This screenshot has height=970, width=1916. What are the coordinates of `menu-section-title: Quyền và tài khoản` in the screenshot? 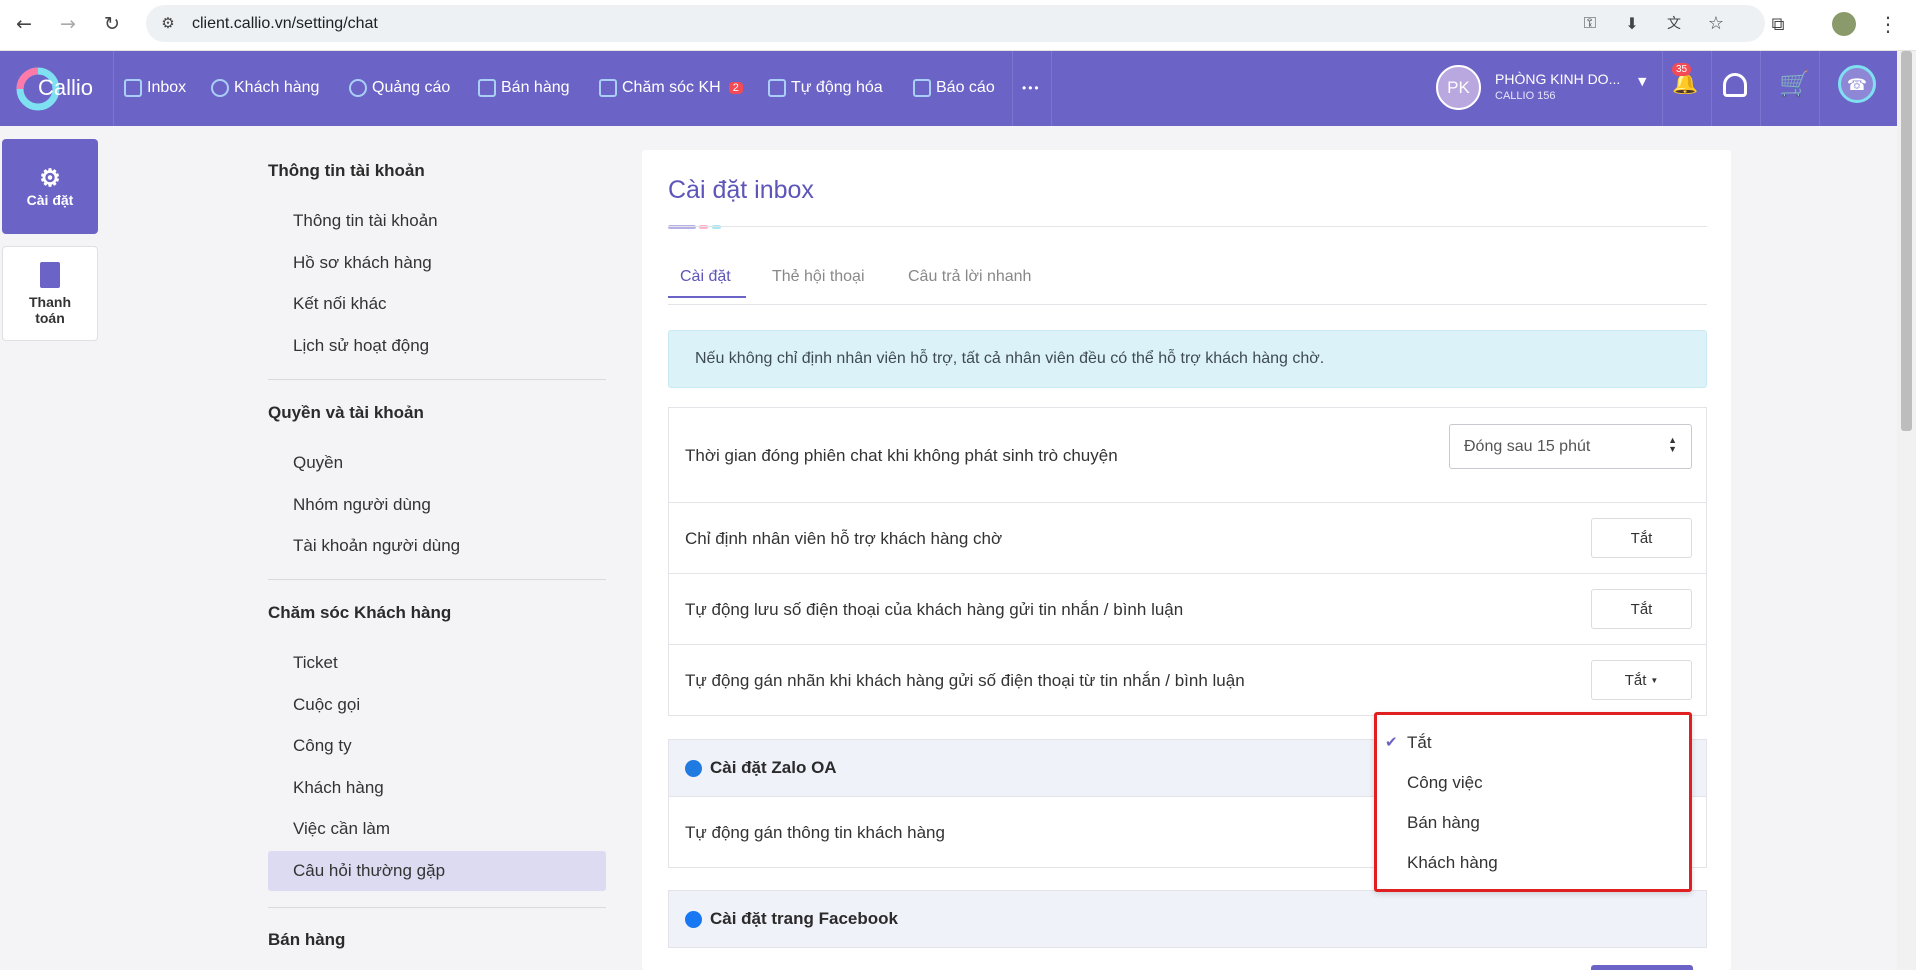 It's located at (346, 412).